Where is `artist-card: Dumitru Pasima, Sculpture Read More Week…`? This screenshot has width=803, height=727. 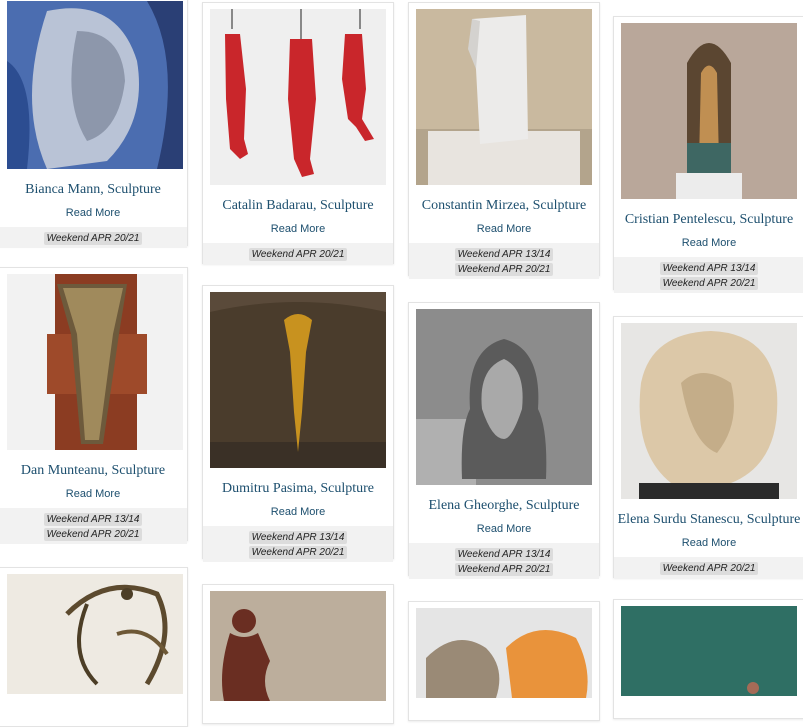
artist-card: Dumitru Pasima, Sculpture Read More Week… is located at coordinates (298, 423).